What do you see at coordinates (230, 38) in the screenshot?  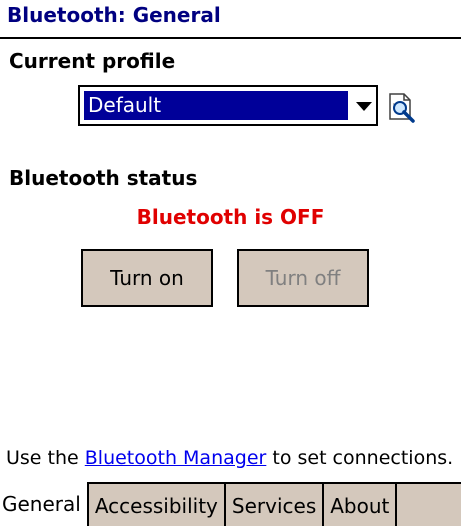 I see `title-divider` at bounding box center [230, 38].